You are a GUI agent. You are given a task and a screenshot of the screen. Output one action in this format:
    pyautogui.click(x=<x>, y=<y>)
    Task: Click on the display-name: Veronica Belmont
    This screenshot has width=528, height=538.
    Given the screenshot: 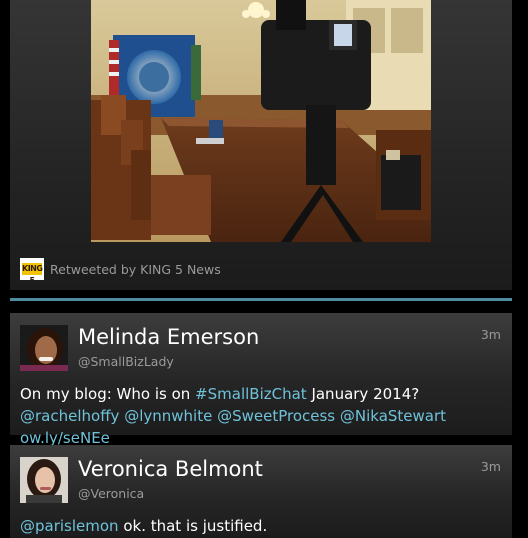 What is the action you would take?
    pyautogui.click(x=170, y=469)
    